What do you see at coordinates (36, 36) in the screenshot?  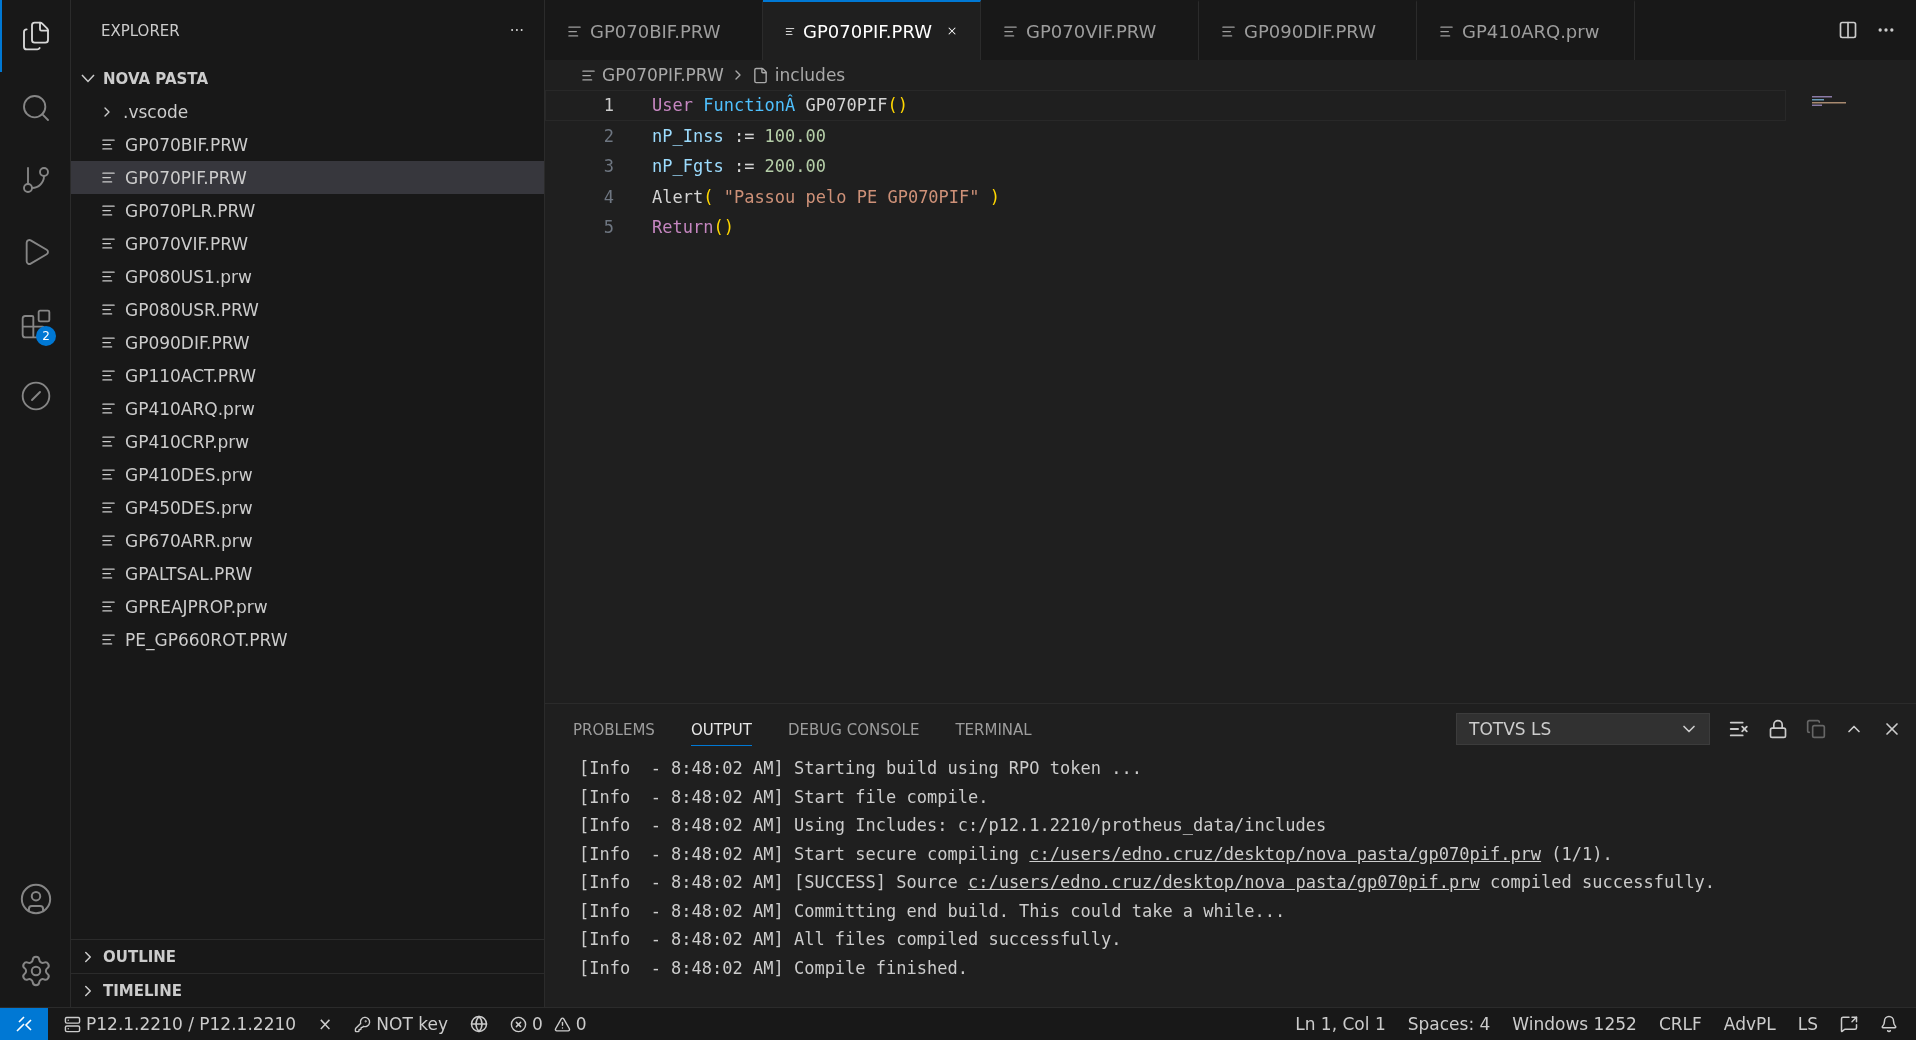 I see `files-icon` at bounding box center [36, 36].